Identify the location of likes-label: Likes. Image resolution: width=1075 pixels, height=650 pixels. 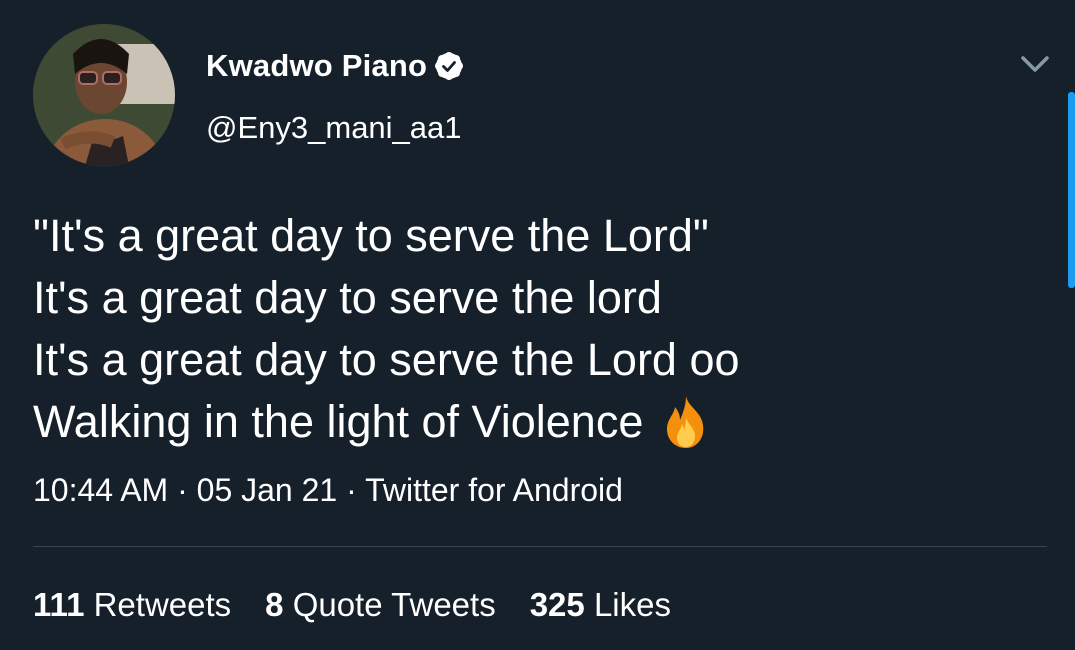
(632, 604).